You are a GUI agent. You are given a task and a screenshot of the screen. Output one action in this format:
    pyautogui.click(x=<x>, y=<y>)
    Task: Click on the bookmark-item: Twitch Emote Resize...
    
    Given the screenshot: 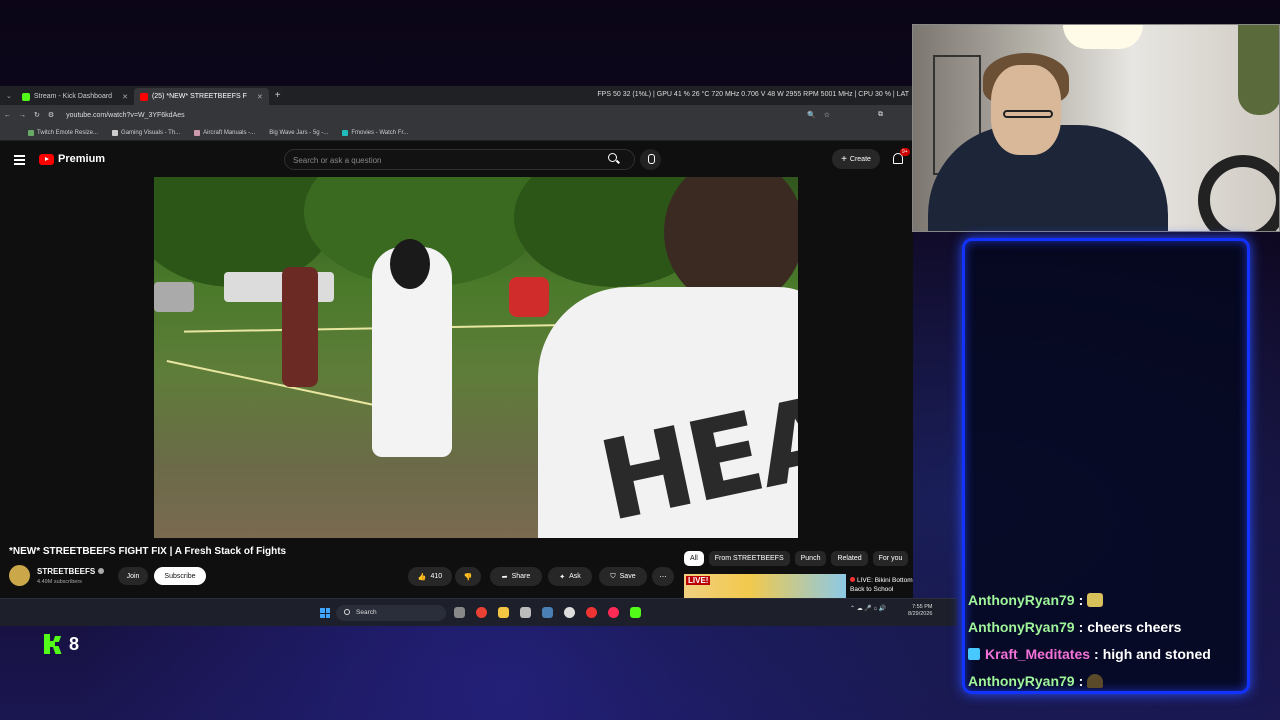 What is the action you would take?
    pyautogui.click(x=63, y=132)
    